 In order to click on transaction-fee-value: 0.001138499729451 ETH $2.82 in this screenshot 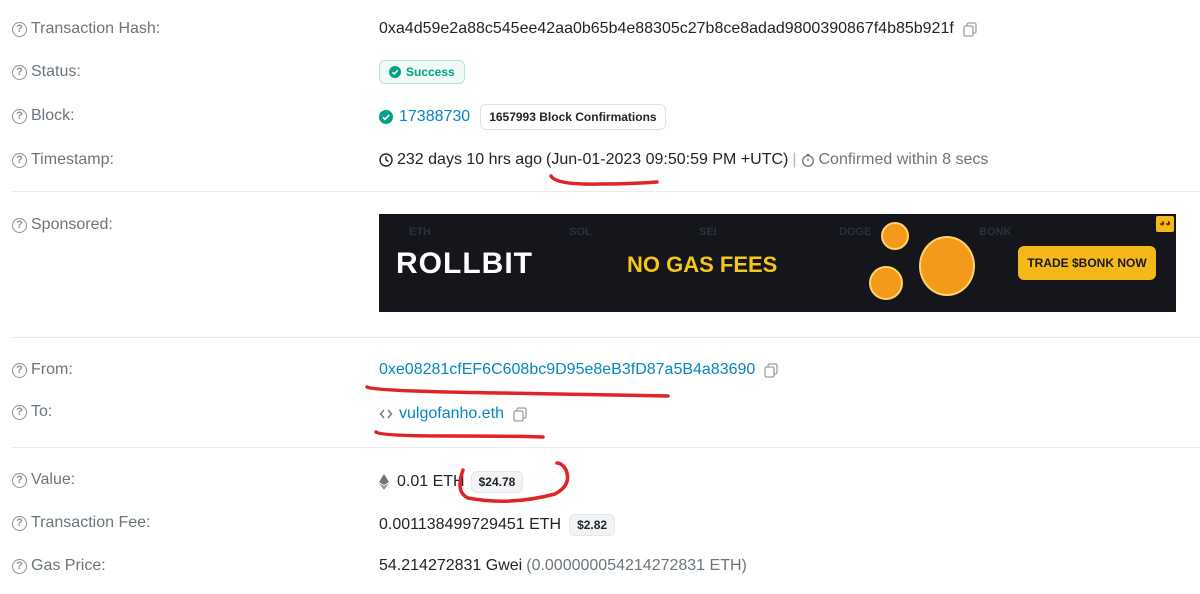, I will do `click(497, 525)`.